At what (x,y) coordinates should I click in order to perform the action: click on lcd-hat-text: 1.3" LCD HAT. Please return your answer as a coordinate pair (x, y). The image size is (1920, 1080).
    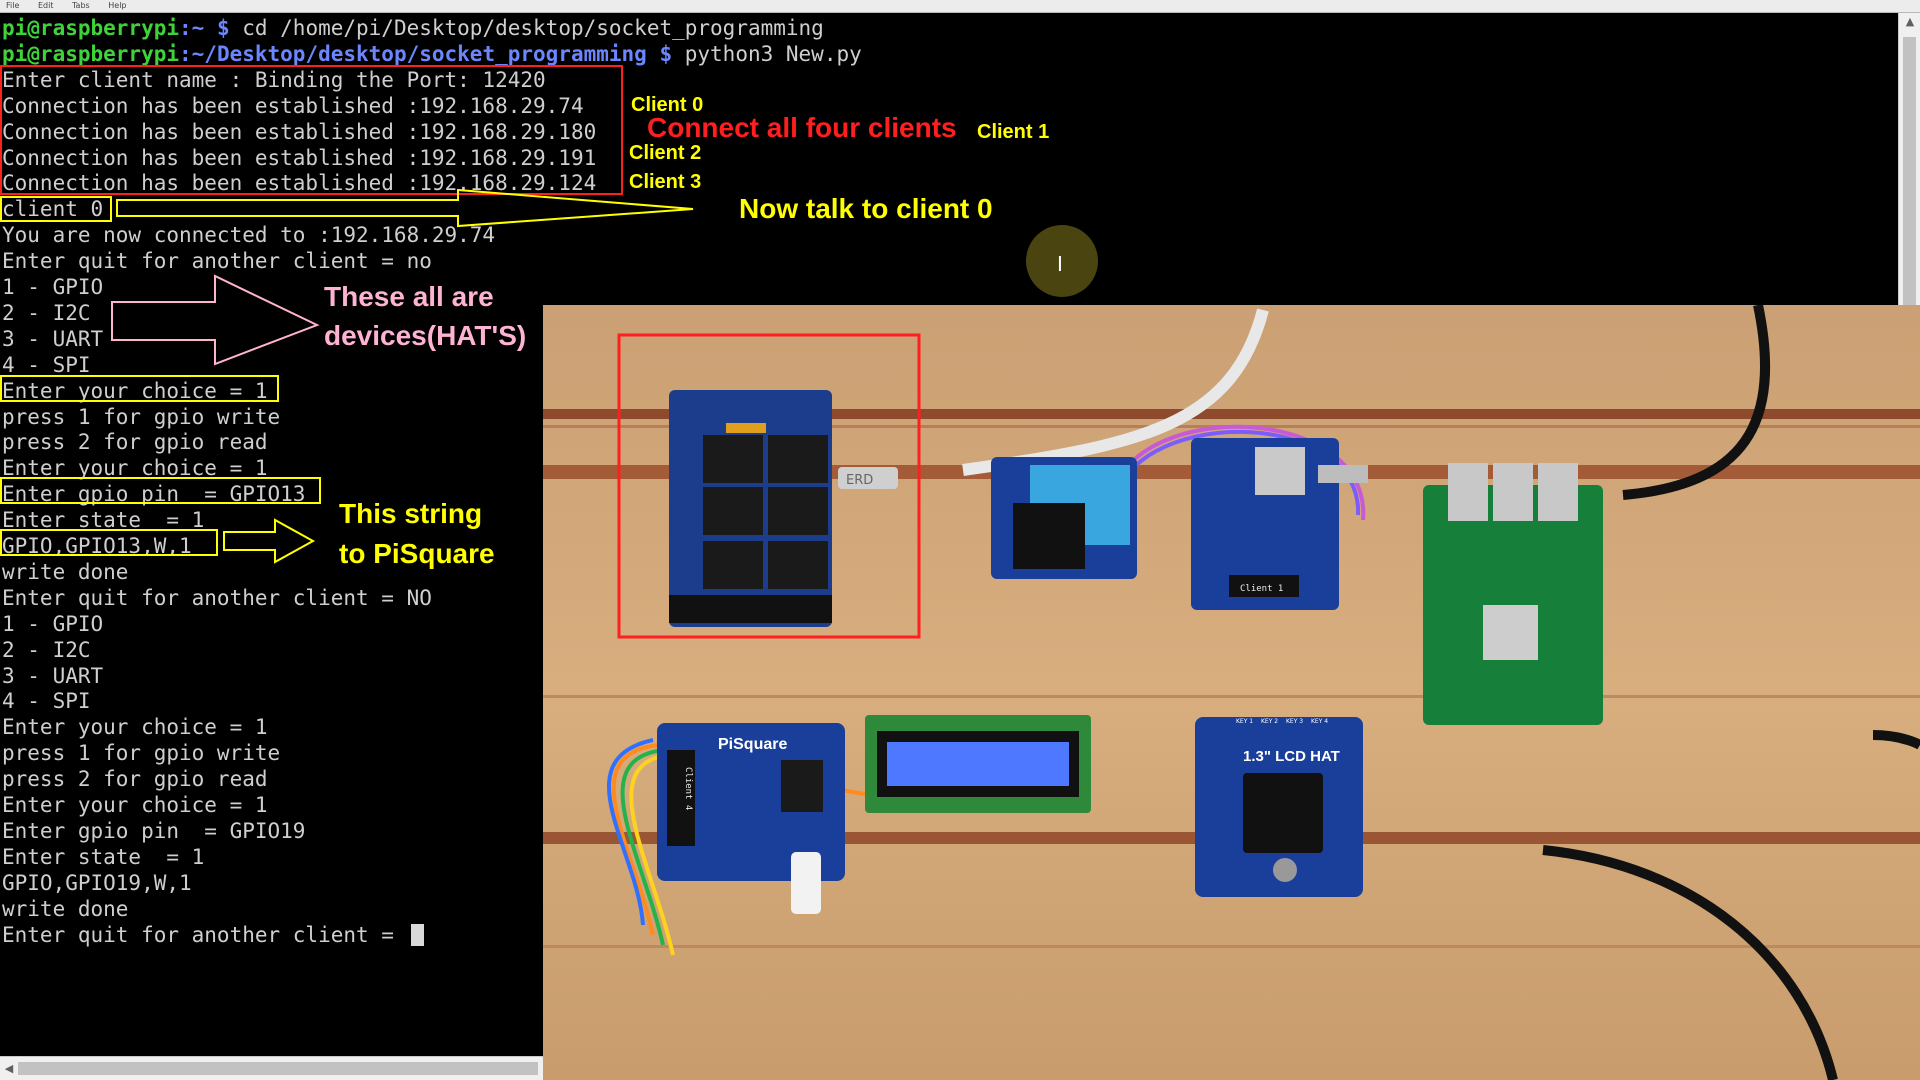
    Looking at the image, I should click on (1291, 756).